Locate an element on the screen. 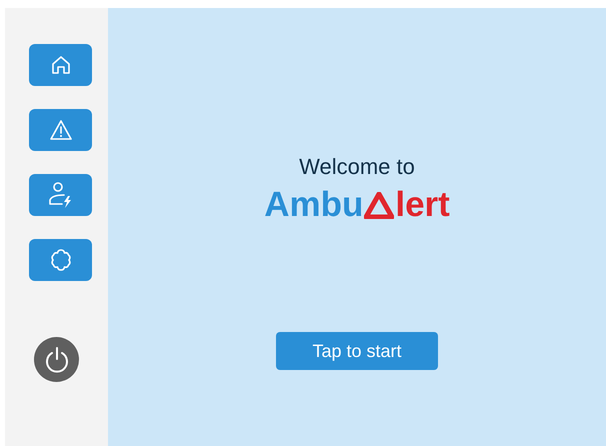 The height and width of the screenshot is (446, 606). logo-text: lert is located at coordinates (422, 205).